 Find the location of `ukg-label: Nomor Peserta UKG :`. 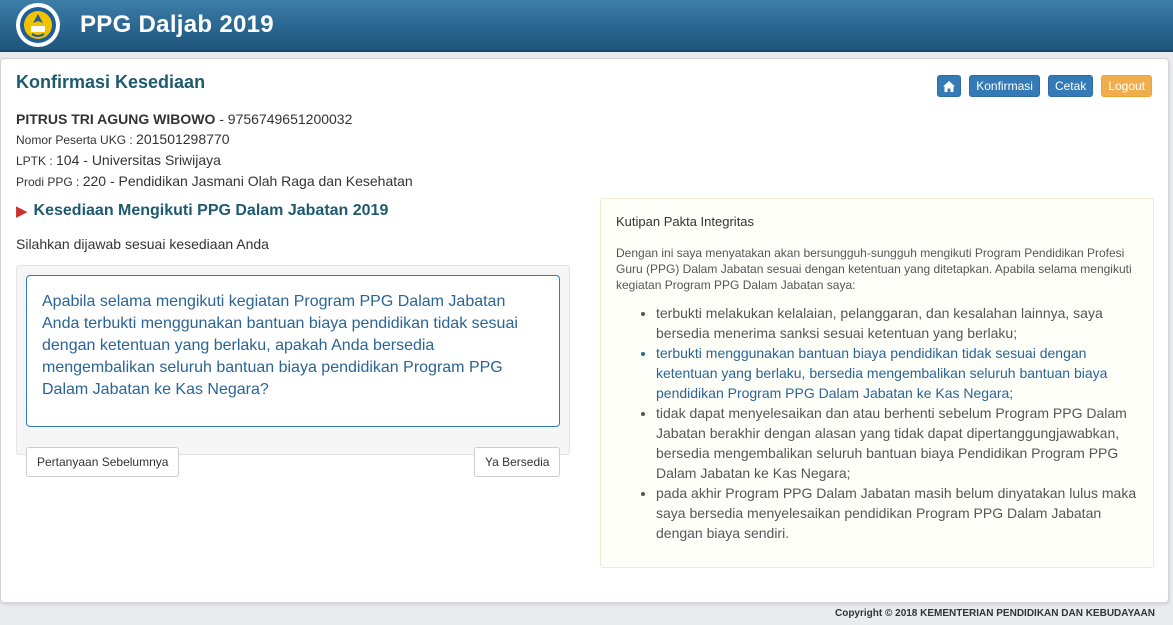

ukg-label: Nomor Peserta UKG : is located at coordinates (76, 140).